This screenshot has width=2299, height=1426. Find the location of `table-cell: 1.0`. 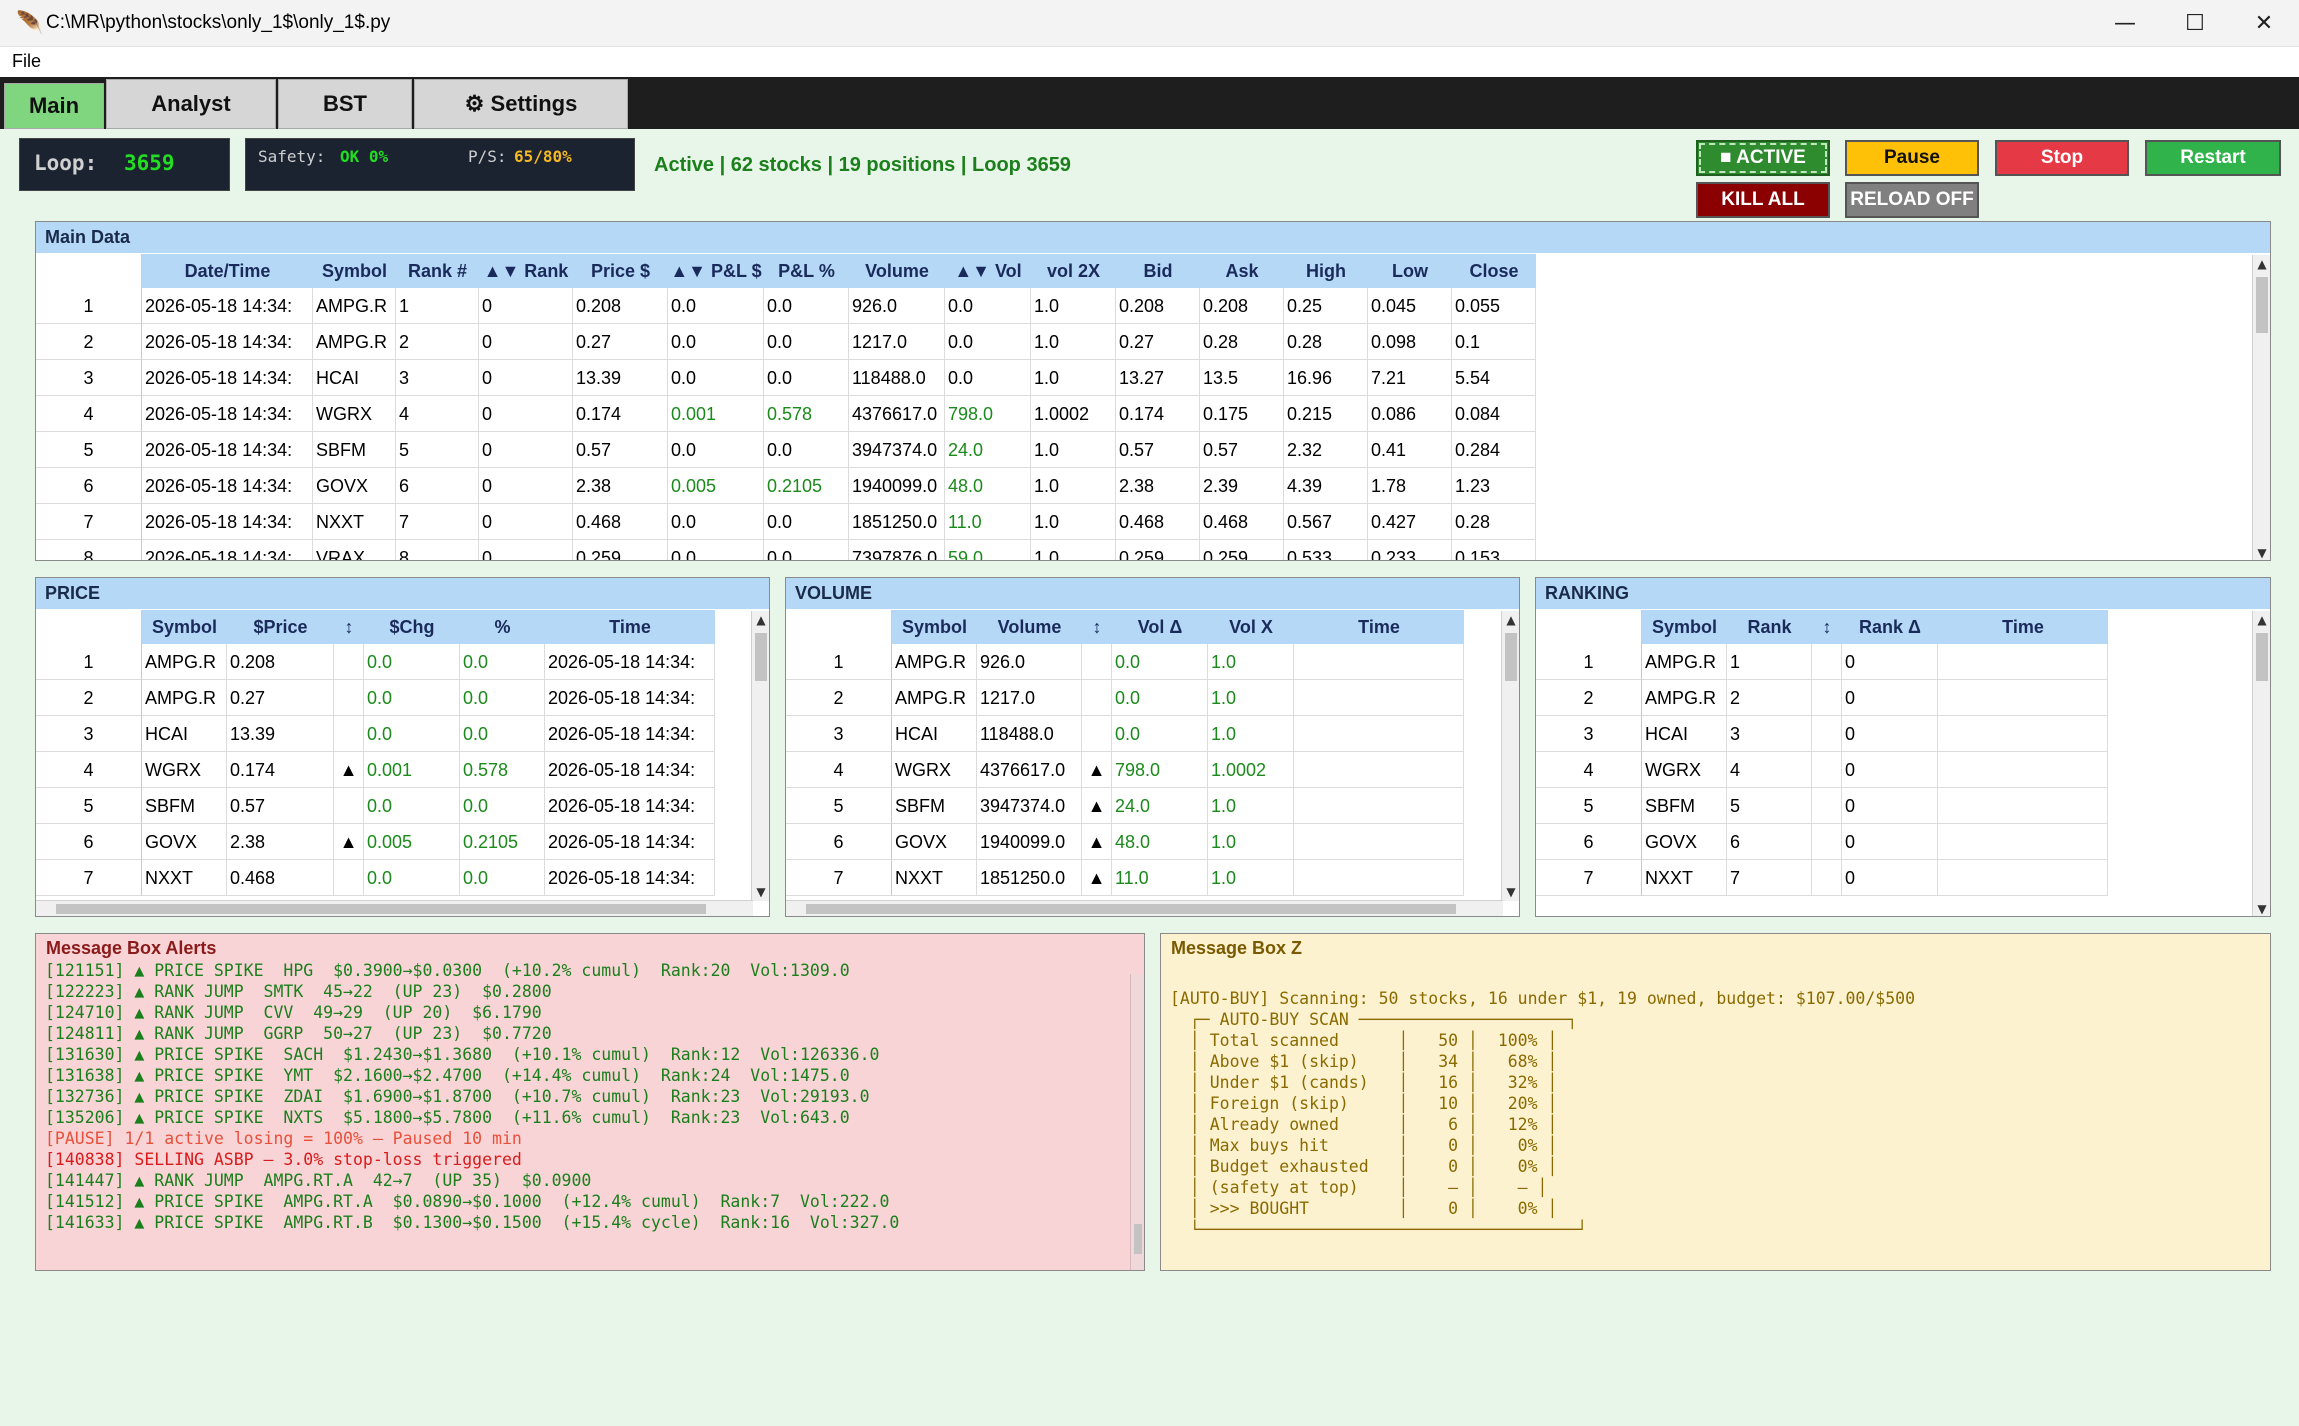

table-cell: 1.0 is located at coordinates (1251, 698).